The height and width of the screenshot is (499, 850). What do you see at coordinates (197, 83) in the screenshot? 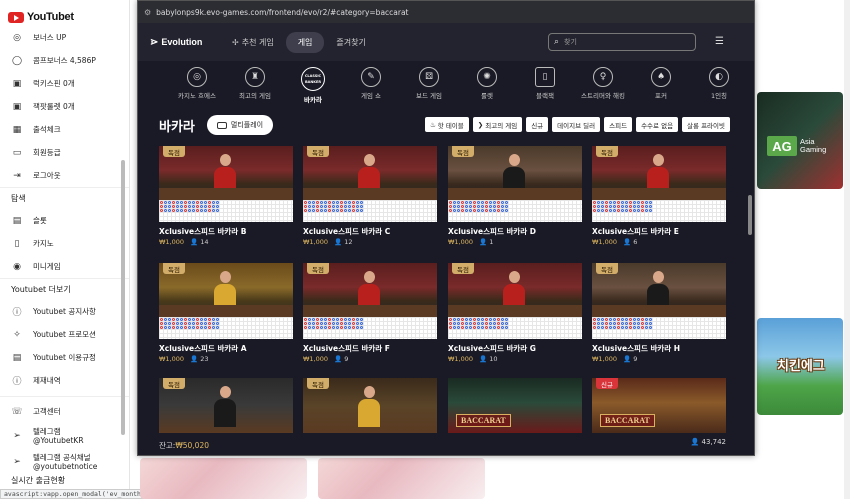
I see `category-chip: ◎ 카지노 흐에스` at bounding box center [197, 83].